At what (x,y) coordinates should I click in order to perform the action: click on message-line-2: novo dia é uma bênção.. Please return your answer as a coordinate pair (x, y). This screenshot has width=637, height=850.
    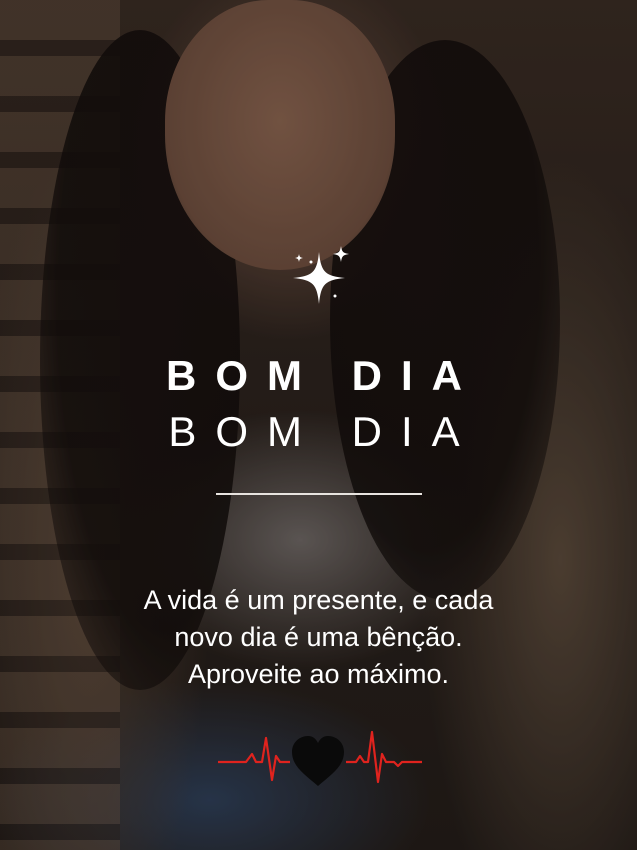
    Looking at the image, I should click on (318, 637).